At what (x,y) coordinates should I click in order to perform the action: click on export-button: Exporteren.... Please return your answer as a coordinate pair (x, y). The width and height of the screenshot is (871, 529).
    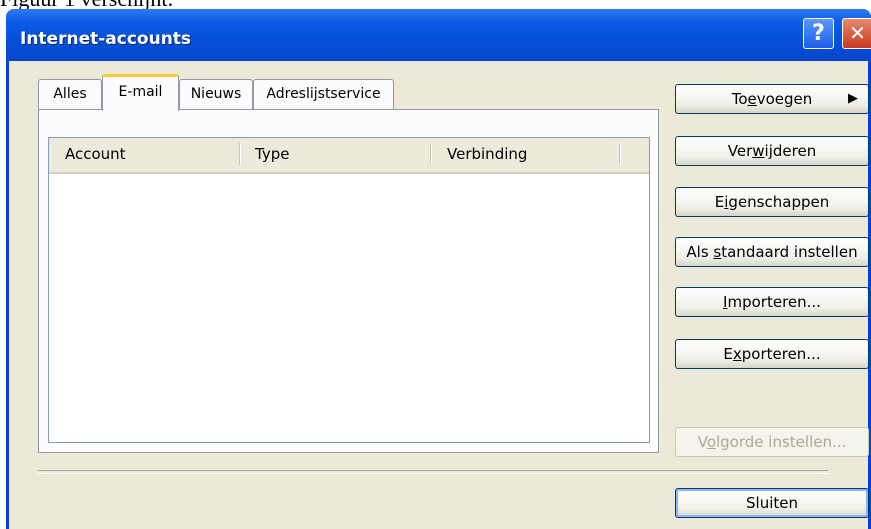
    Looking at the image, I should click on (772, 354).